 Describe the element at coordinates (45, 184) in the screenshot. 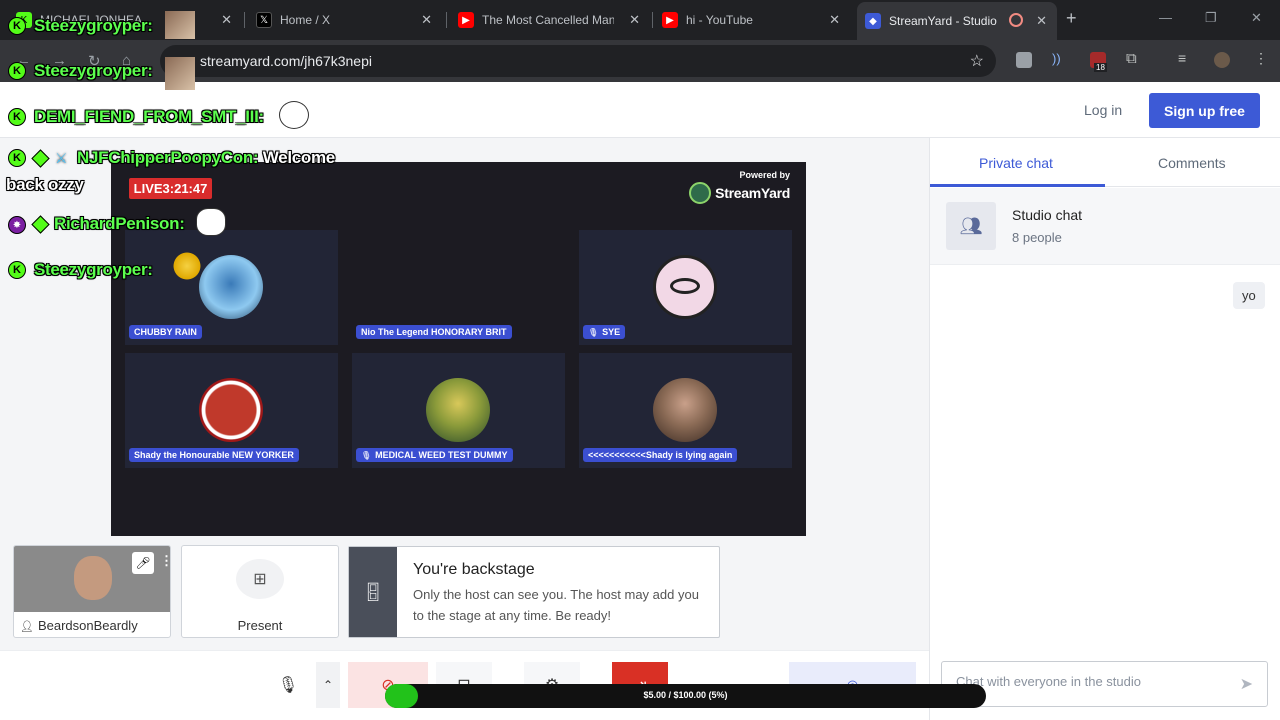

I see `chat-message-text: back ozzy` at that location.